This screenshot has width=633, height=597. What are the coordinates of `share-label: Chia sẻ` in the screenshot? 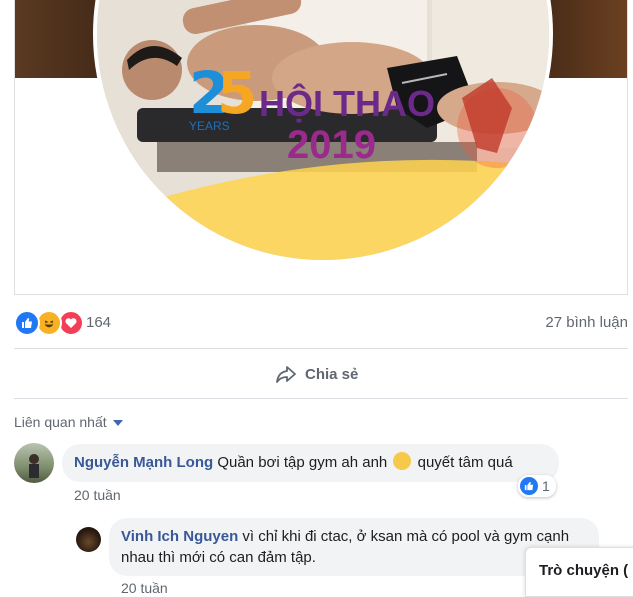 It's located at (332, 374).